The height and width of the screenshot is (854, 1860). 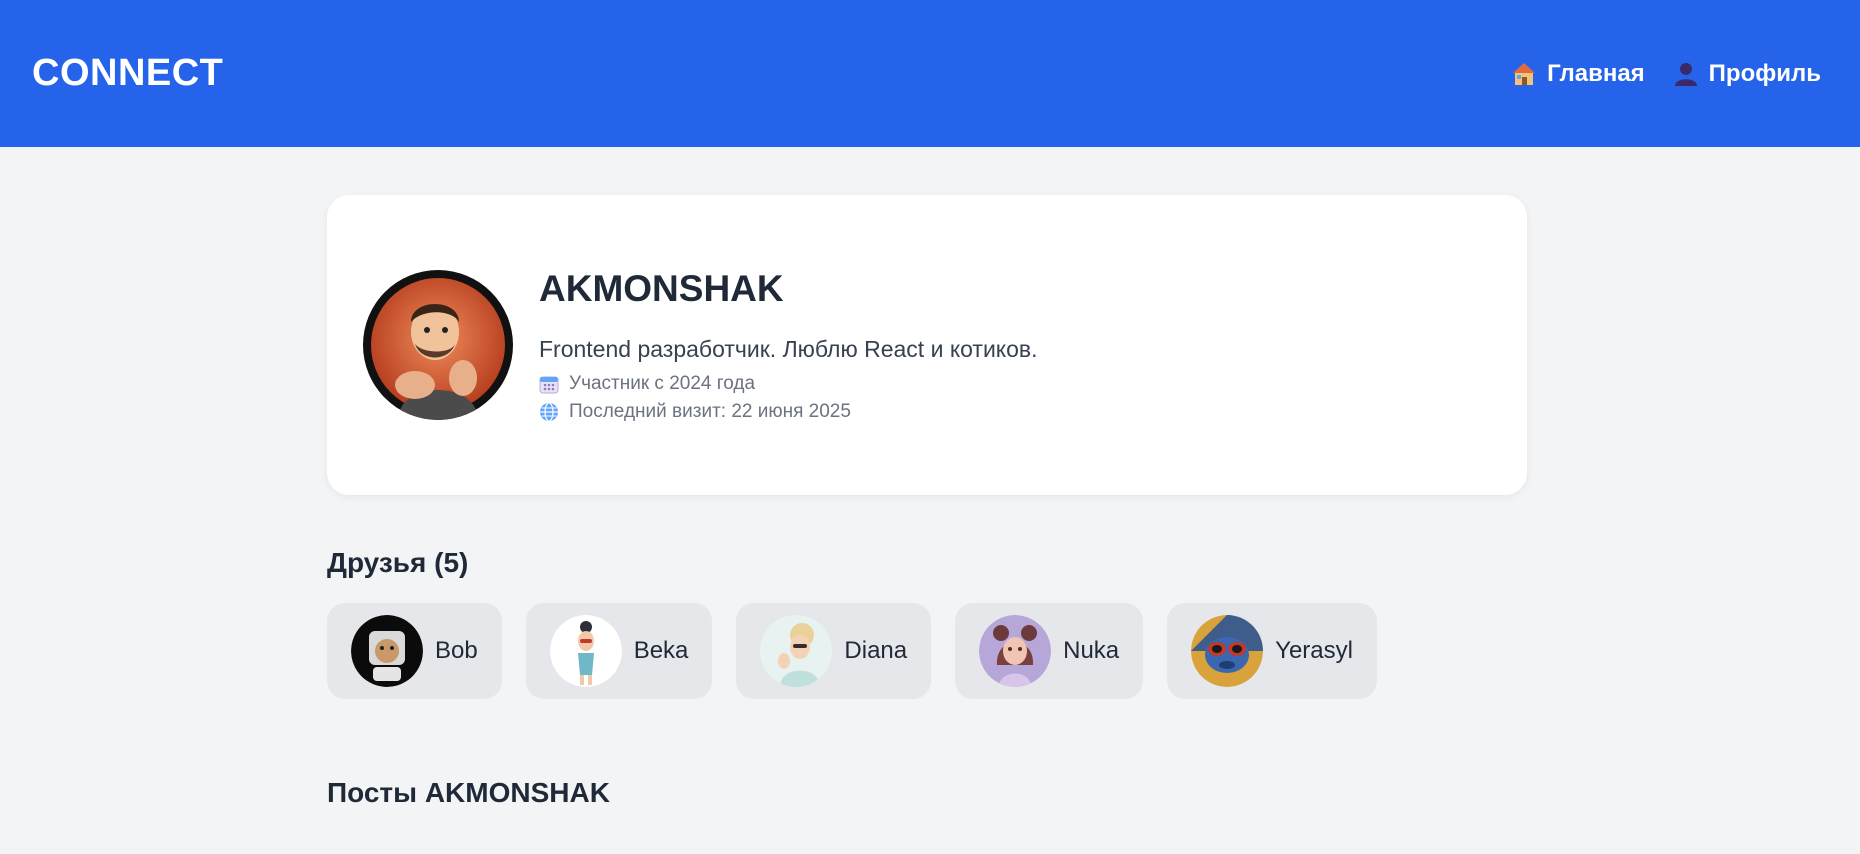 I want to click on posts-title: Посты AKMONSHAK, so click(x=468, y=792).